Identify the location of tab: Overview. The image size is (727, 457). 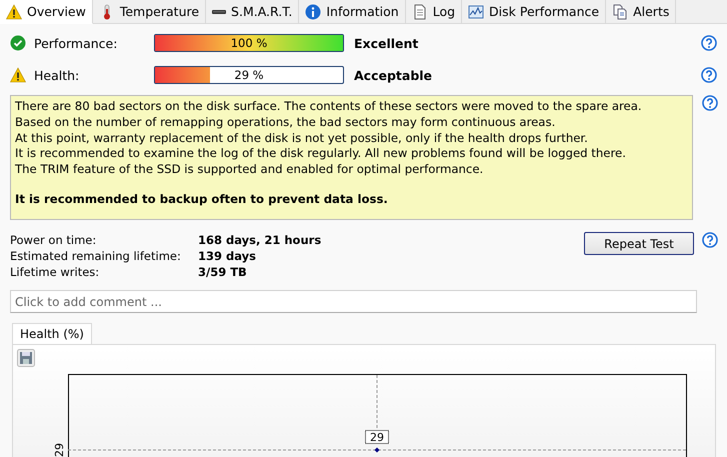
(46, 12).